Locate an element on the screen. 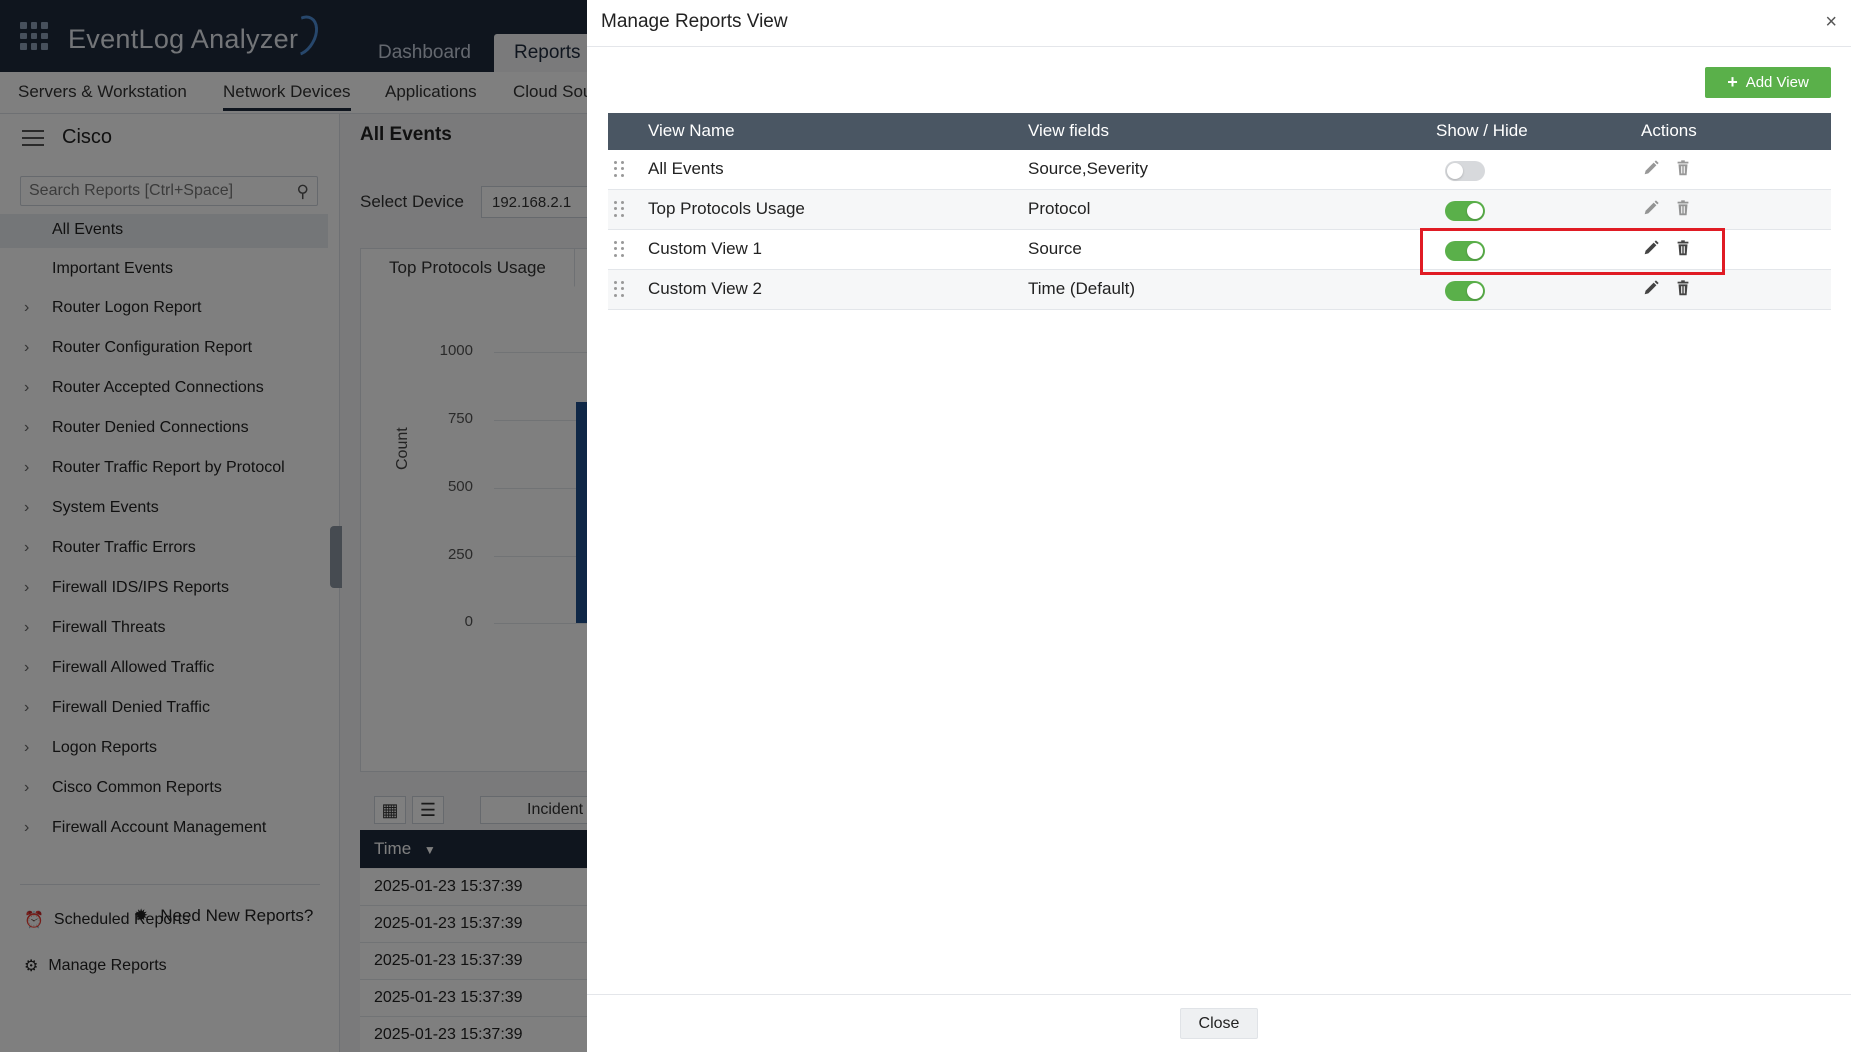 The height and width of the screenshot is (1052, 1851). col-show-hide: Show / Hide is located at coordinates (1482, 130).